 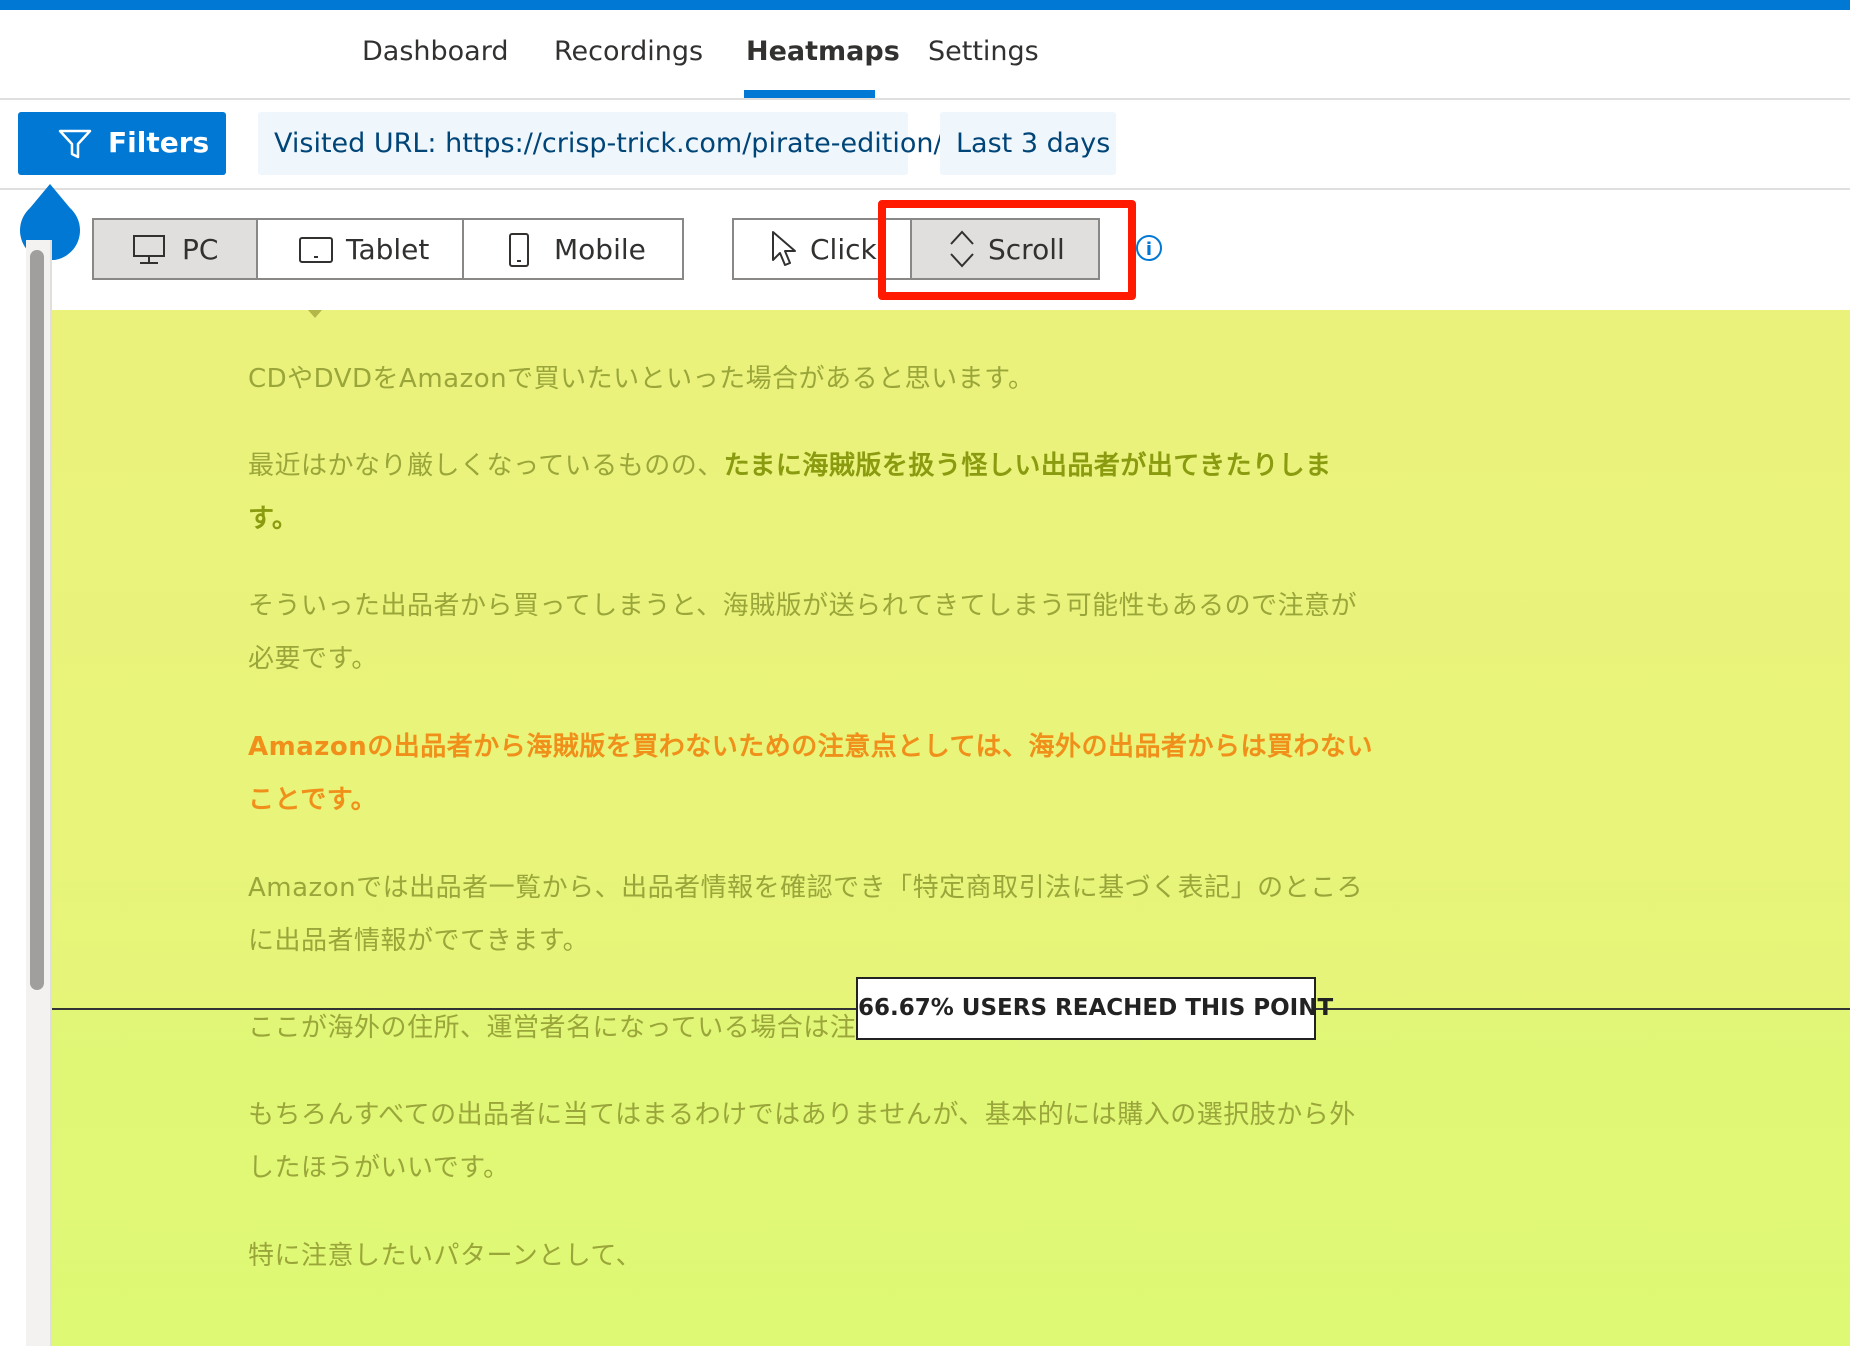 I want to click on tab-settings: Settings, so click(x=983, y=51).